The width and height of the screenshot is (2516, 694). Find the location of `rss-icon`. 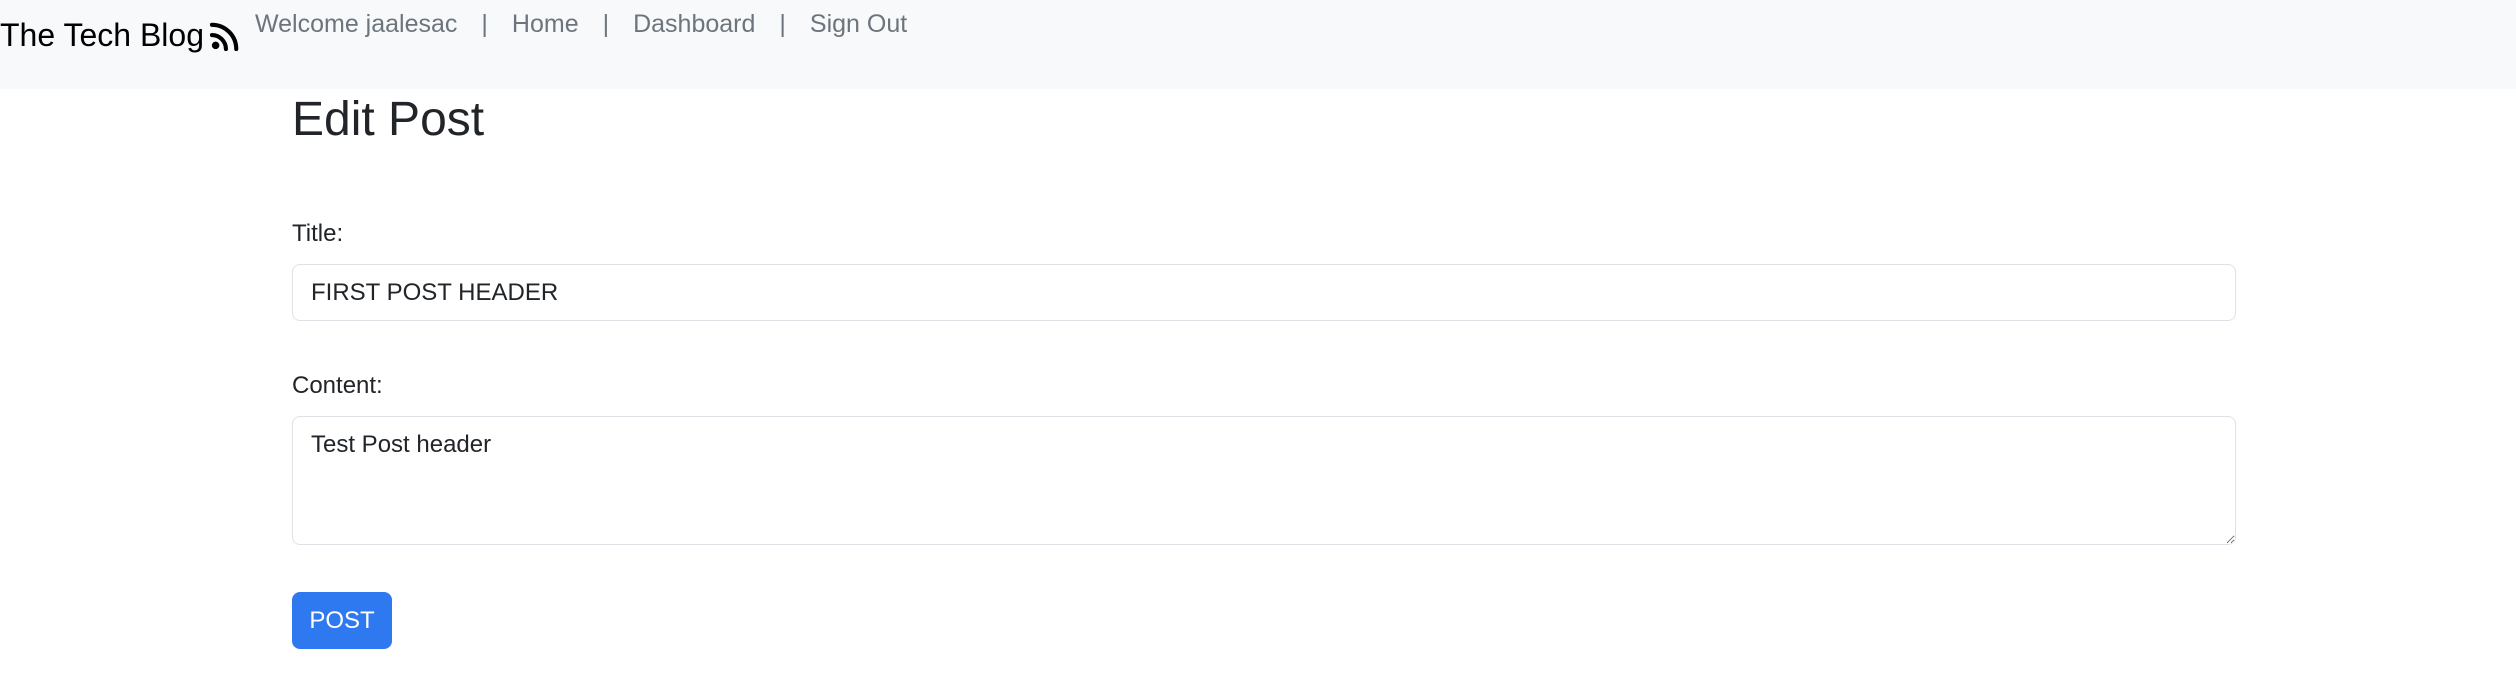

rss-icon is located at coordinates (224, 36).